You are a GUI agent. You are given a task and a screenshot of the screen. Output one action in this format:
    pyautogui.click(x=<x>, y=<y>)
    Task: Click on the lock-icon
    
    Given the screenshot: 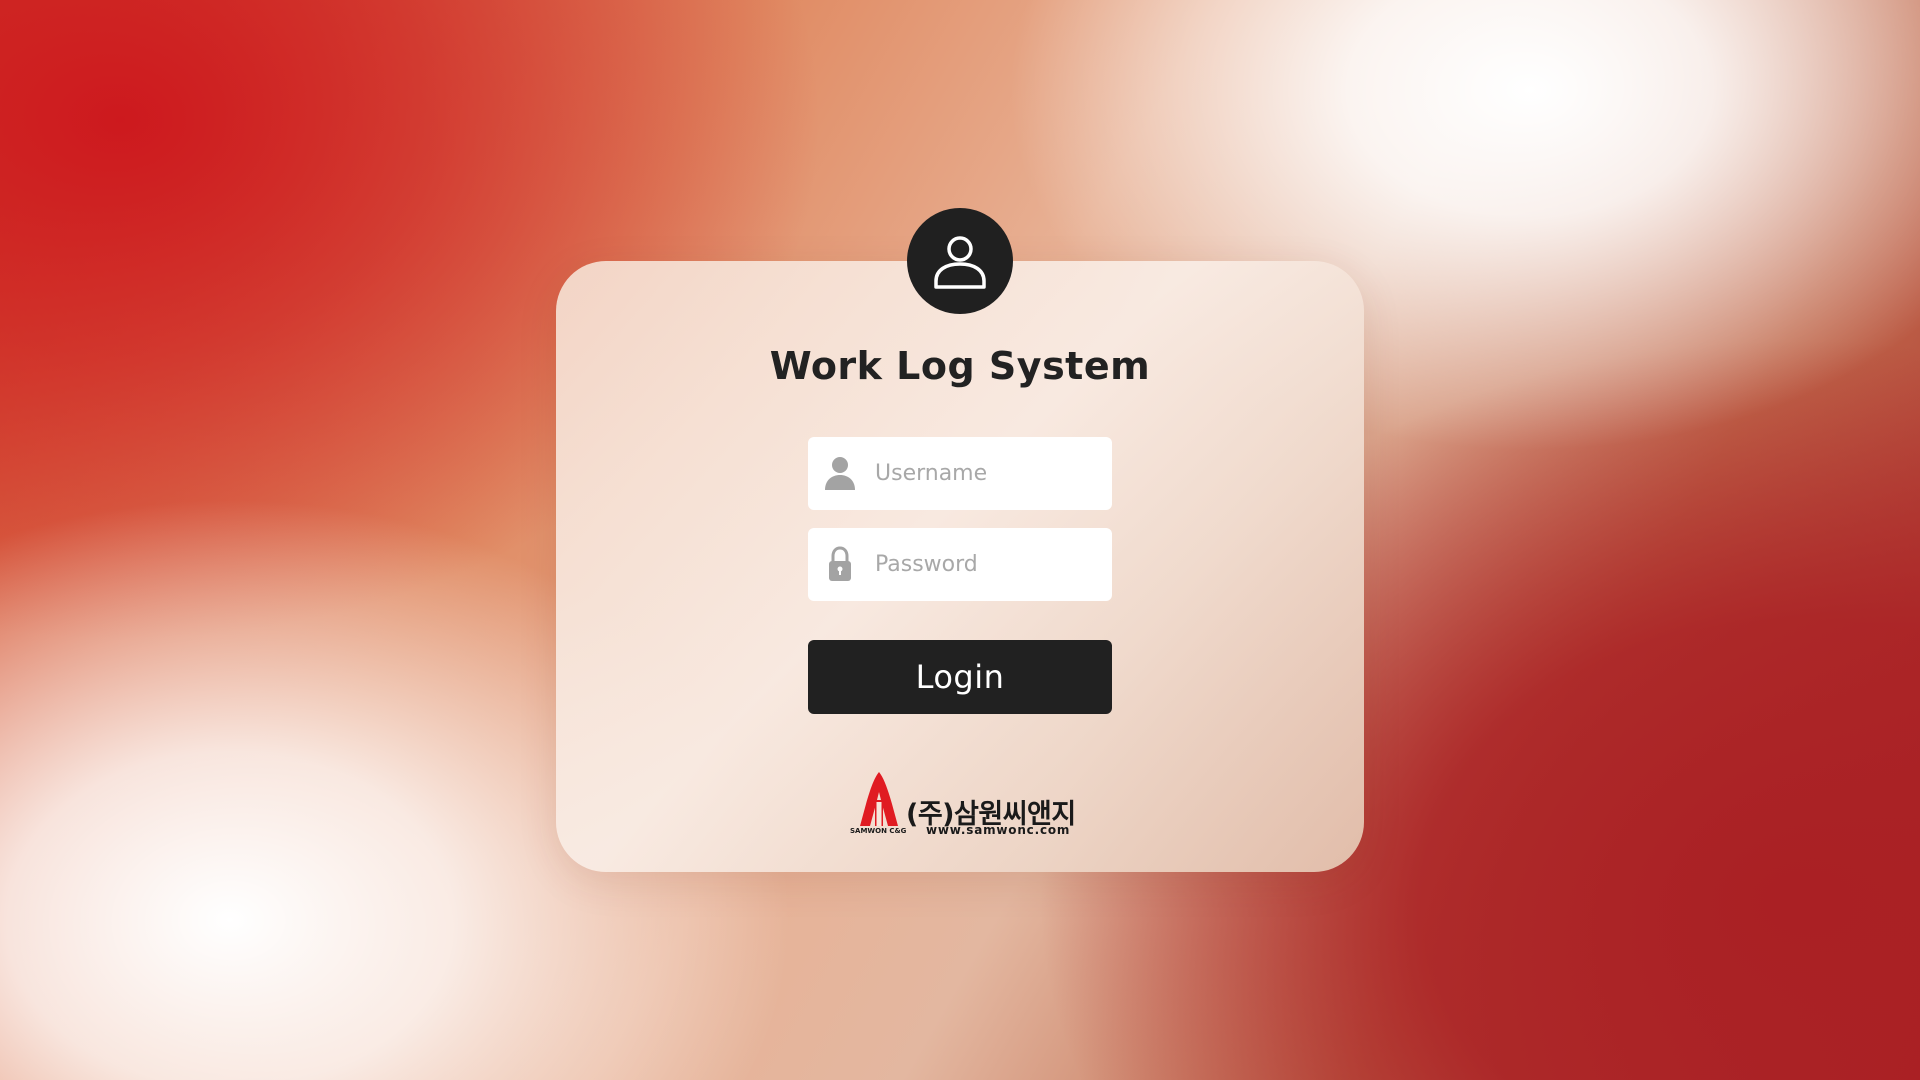 What is the action you would take?
    pyautogui.click(x=840, y=564)
    